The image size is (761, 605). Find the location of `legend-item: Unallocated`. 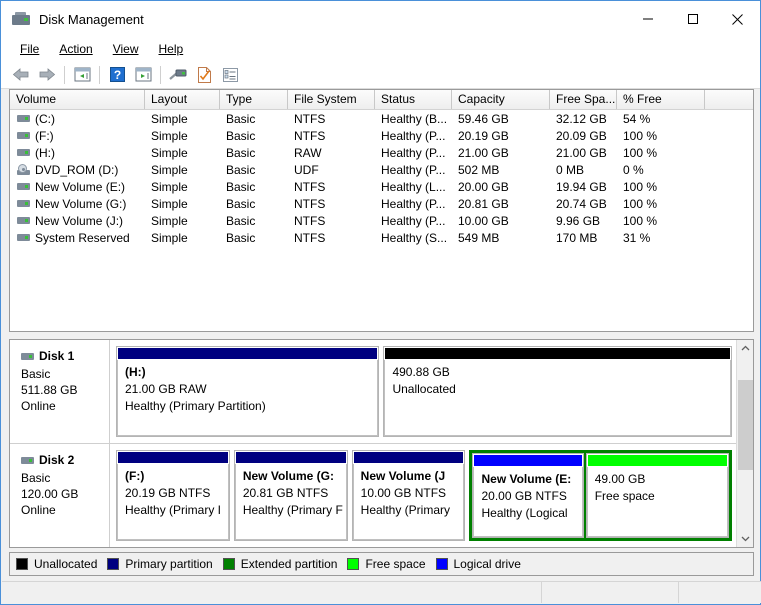

legend-item: Unallocated is located at coordinates (56, 564).